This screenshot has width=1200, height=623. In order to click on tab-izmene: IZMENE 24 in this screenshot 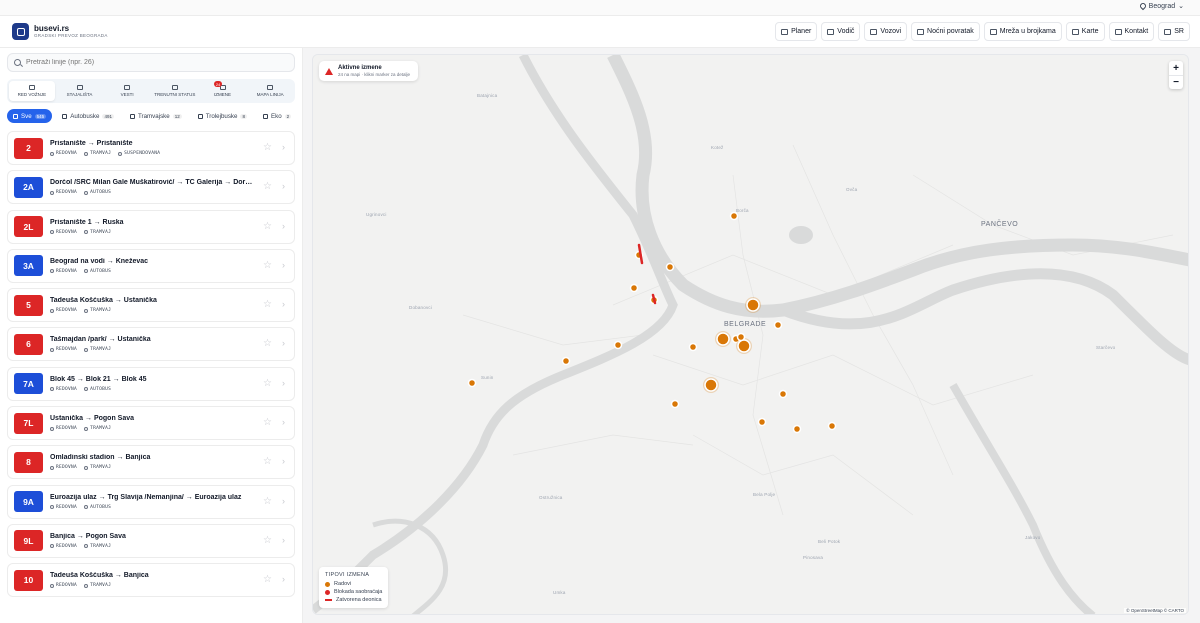, I will do `click(223, 91)`.